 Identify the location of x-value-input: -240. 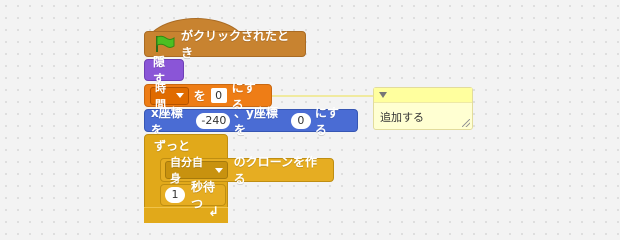
(213, 120).